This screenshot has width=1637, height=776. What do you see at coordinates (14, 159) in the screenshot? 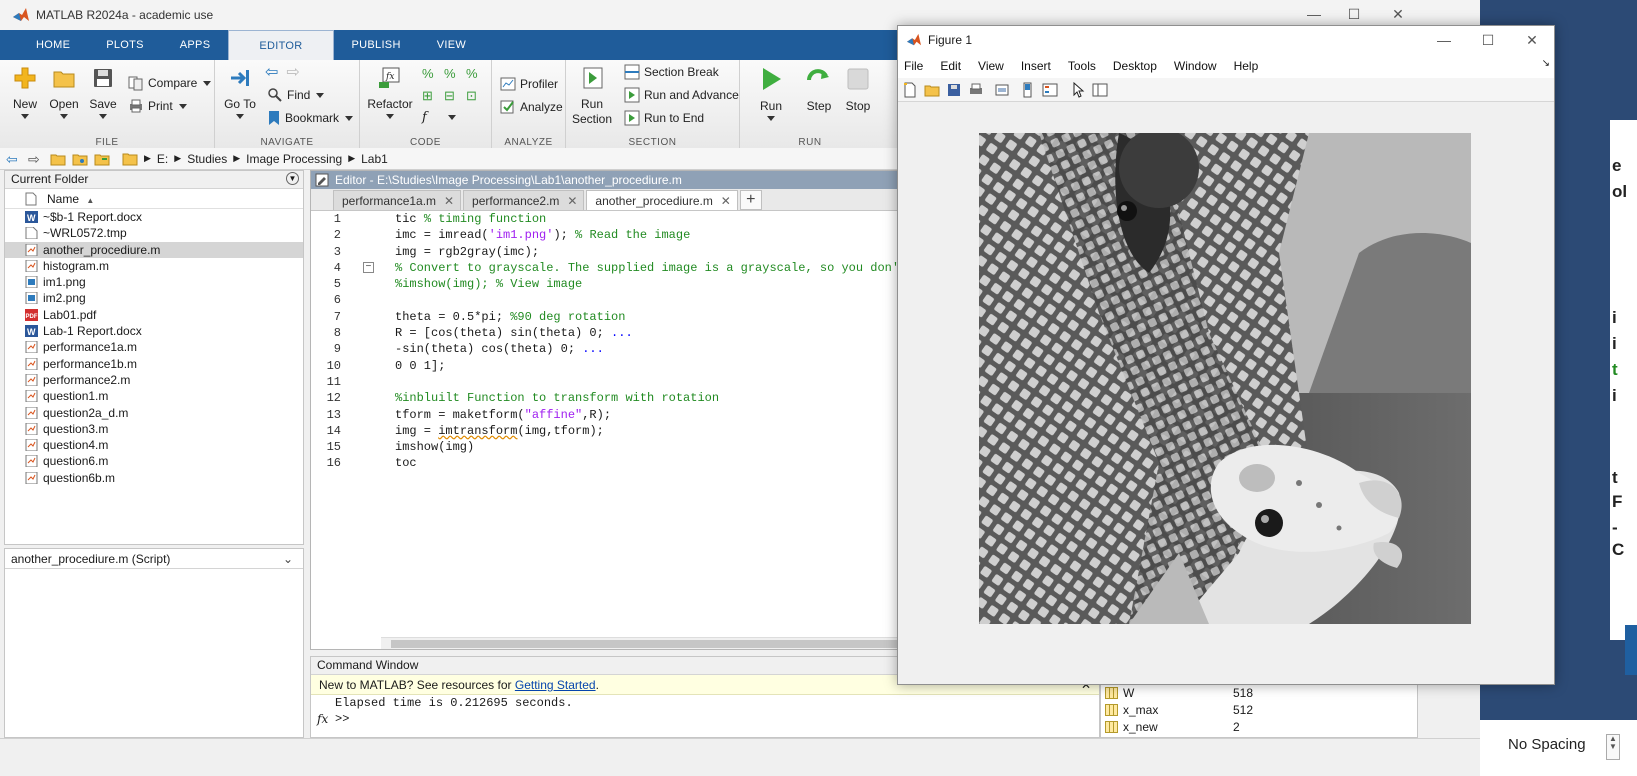
I see `back-icon: ⇦` at bounding box center [14, 159].